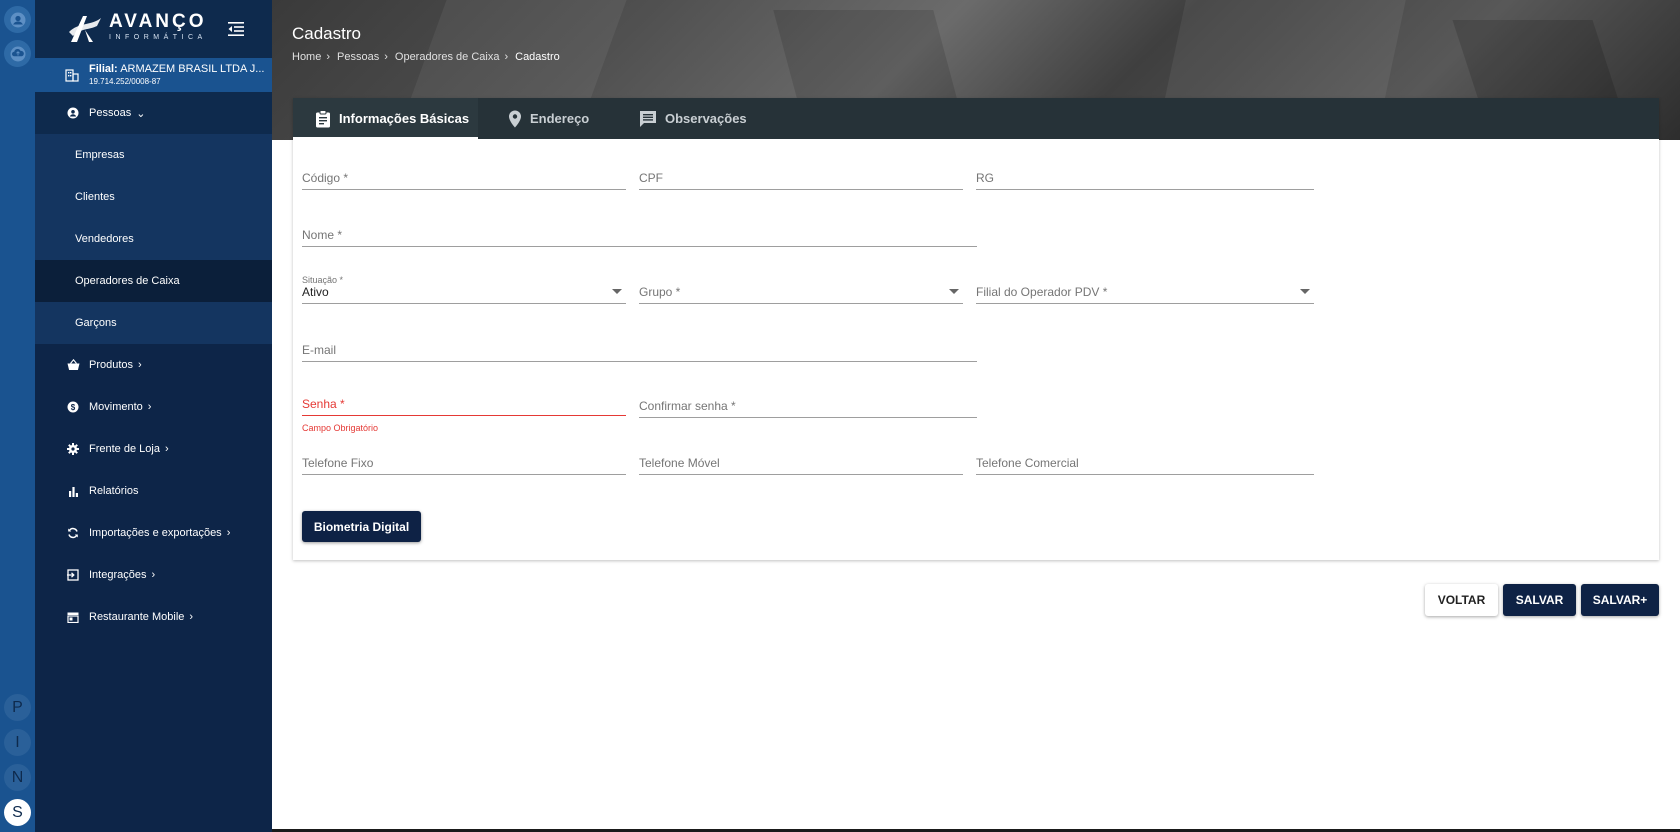 Image resolution: width=1680 pixels, height=832 pixels. I want to click on filial-cnpj: 19.714.252/0008-87, so click(125, 81).